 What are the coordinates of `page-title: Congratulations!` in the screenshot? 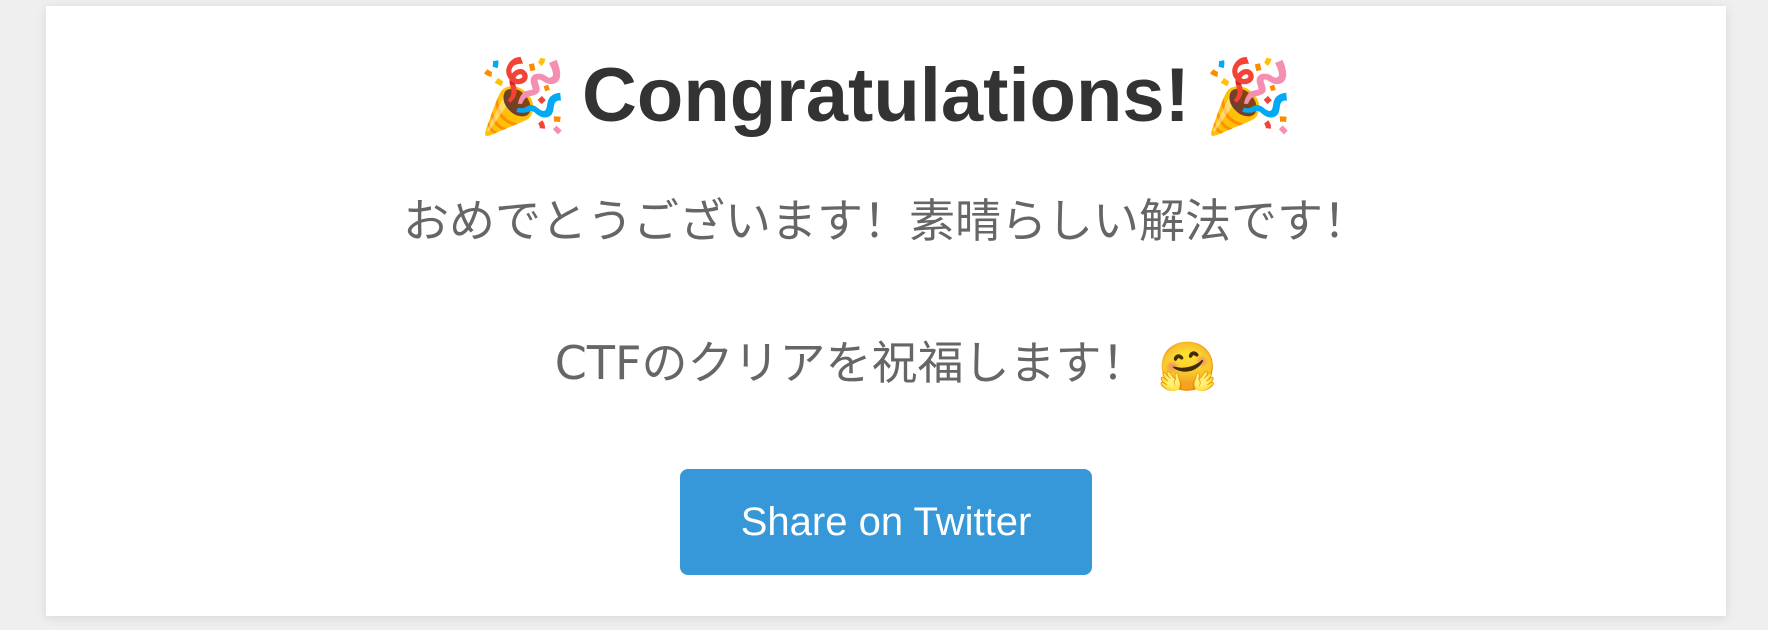 It's located at (886, 95).